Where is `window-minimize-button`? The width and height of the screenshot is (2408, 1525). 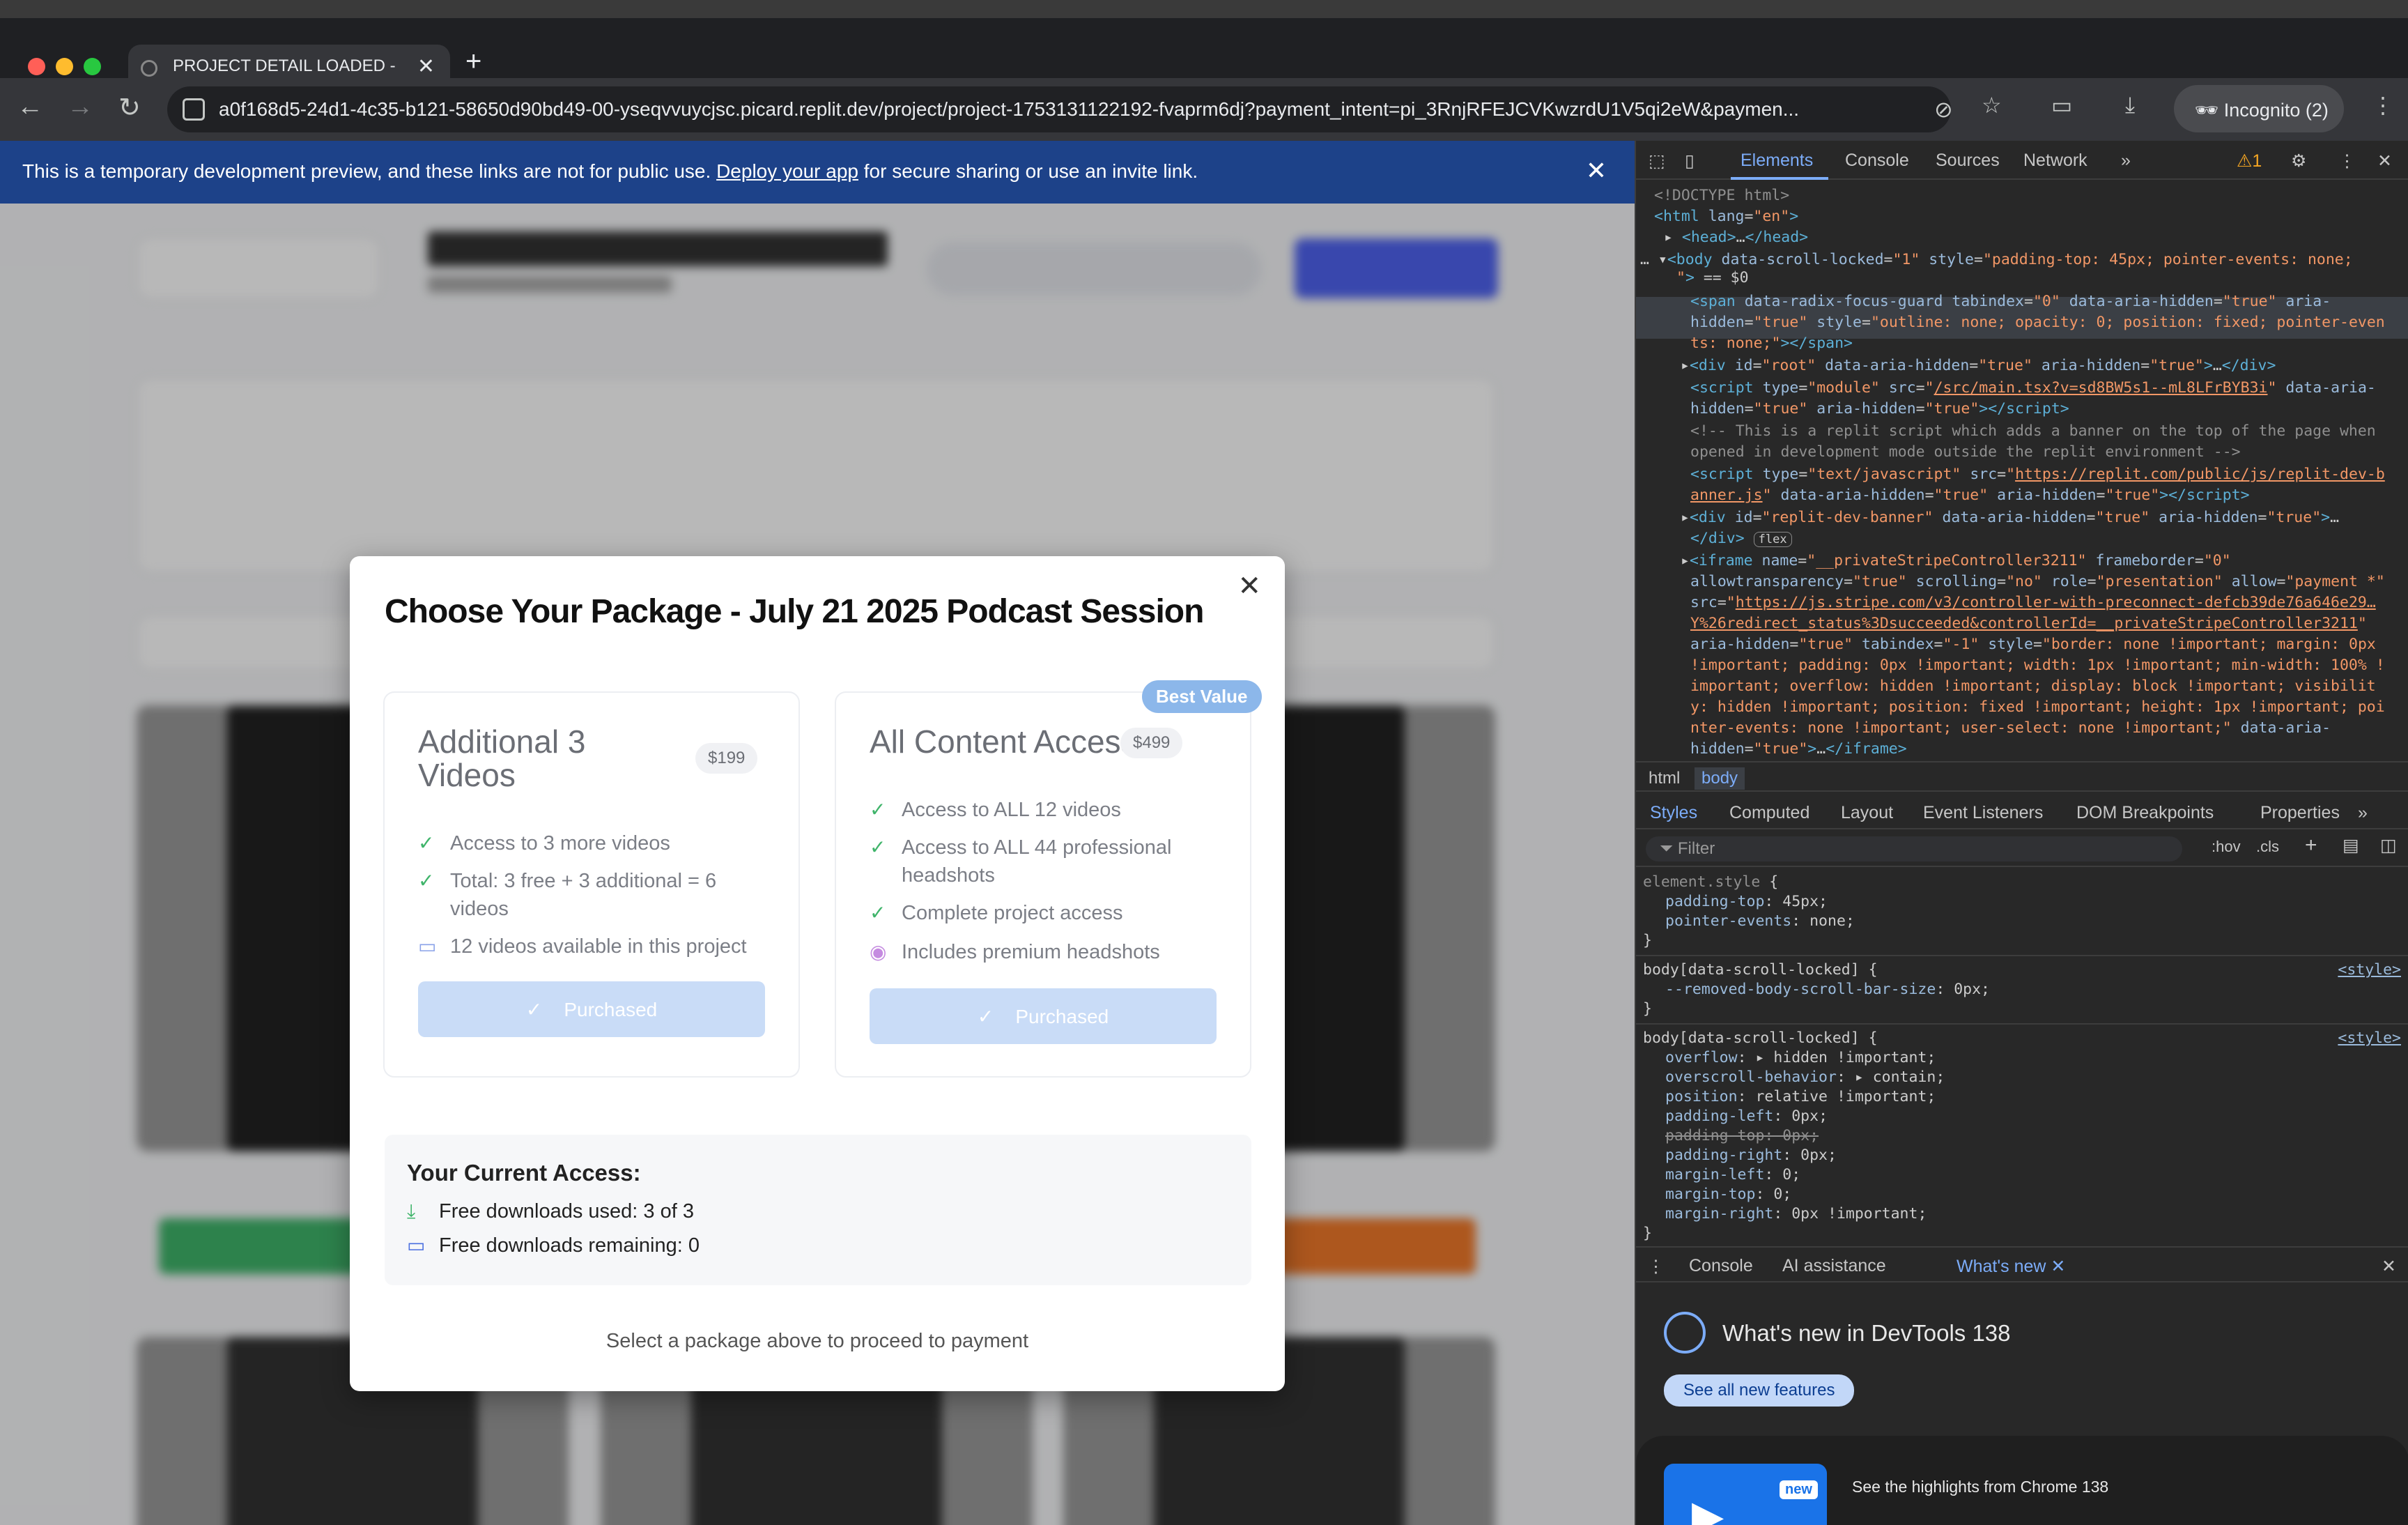
window-minimize-button is located at coordinates (64, 66).